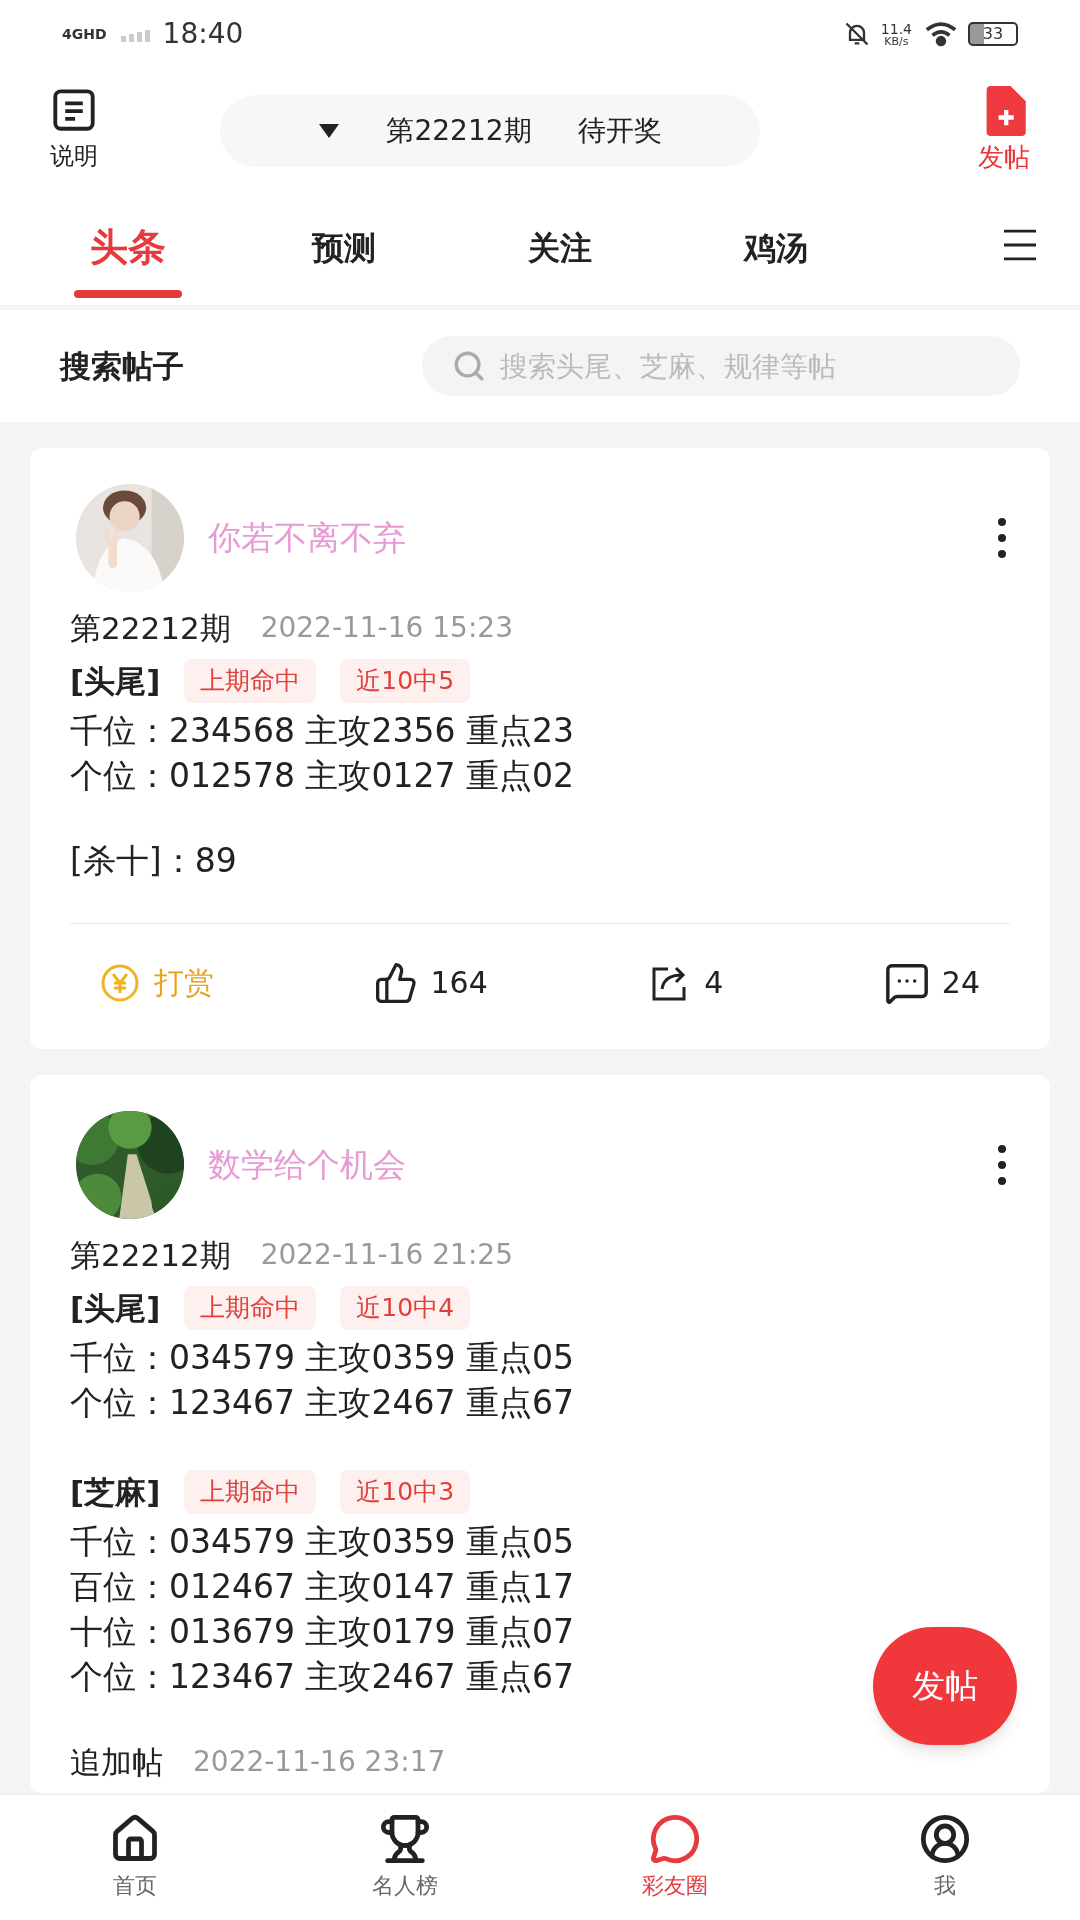 The width and height of the screenshot is (1080, 1920). Describe the element at coordinates (322, 731) in the screenshot. I see `prediction-line: 千位：234568 主攻2356 重点23` at that location.